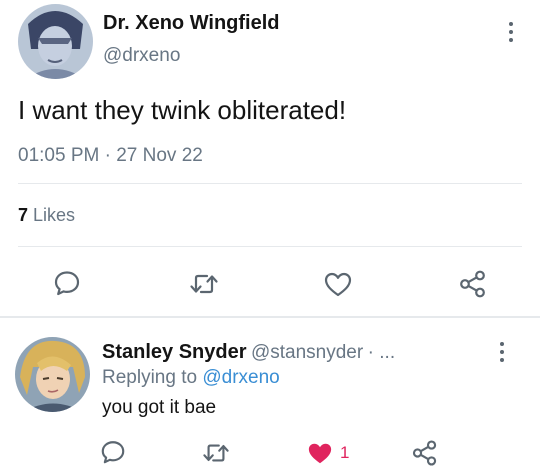  I want to click on reply-button, so click(67, 283).